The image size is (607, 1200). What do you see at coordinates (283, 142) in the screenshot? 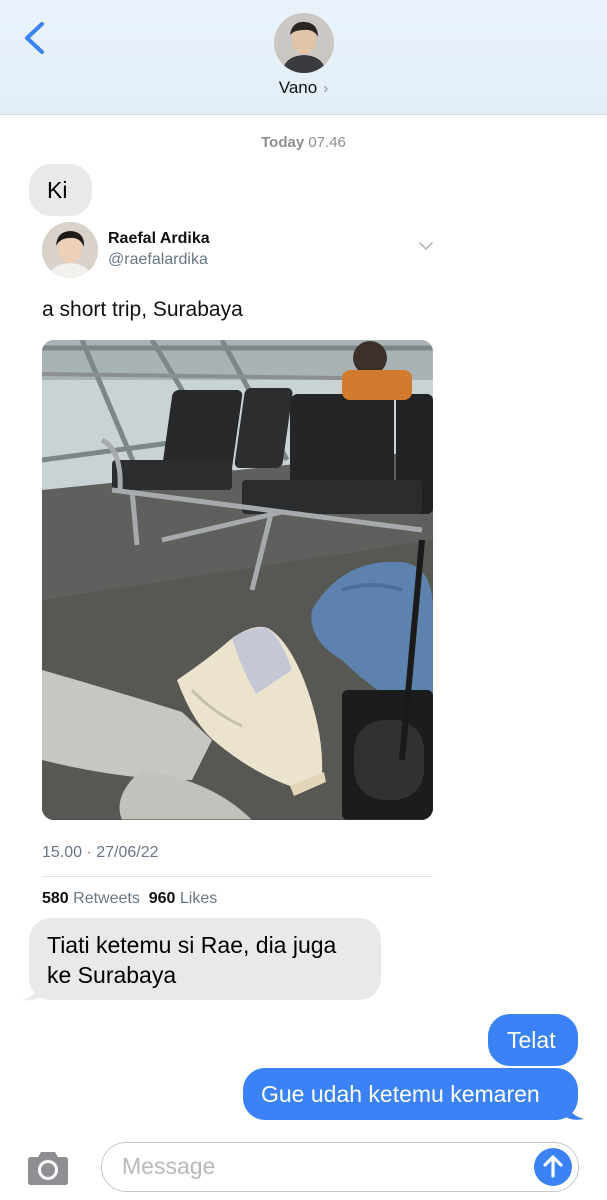
I see `timestamp-day: Today` at bounding box center [283, 142].